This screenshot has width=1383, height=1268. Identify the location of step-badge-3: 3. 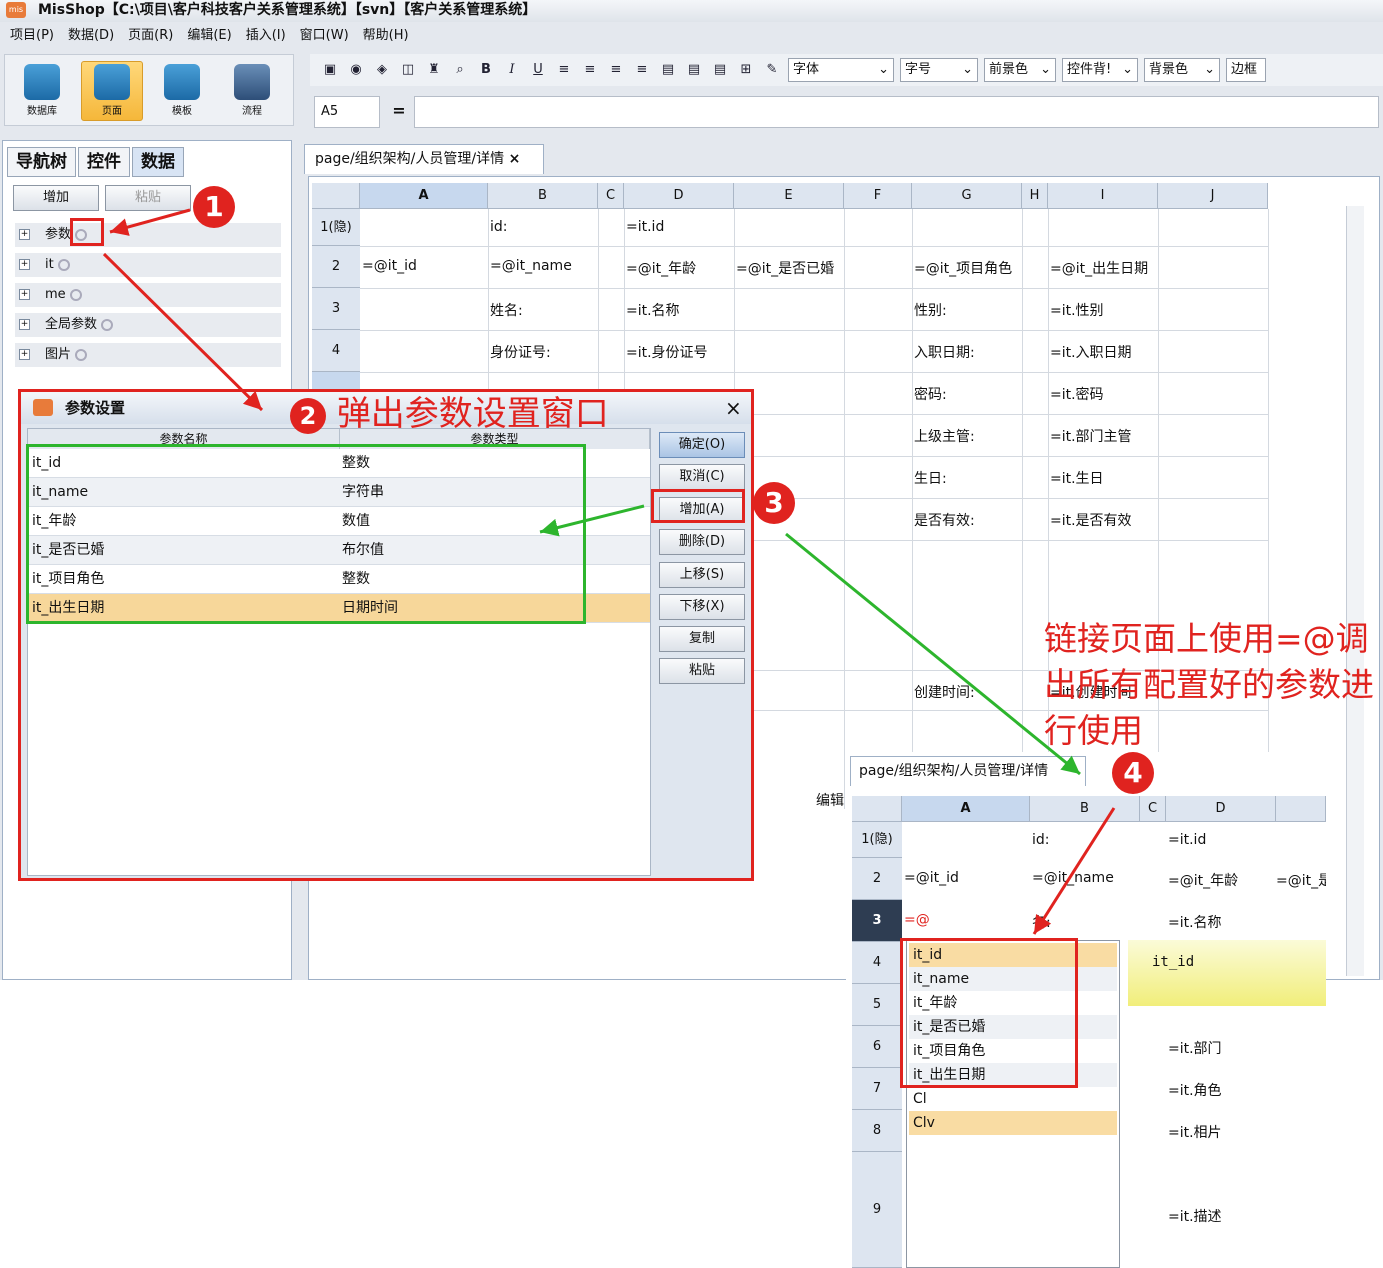
(774, 503).